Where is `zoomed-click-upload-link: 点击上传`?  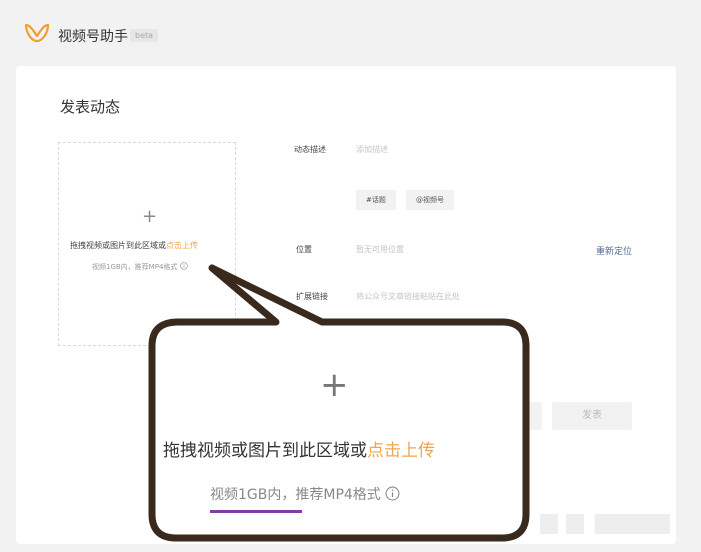 zoomed-click-upload-link: 点击上传 is located at coordinates (401, 451).